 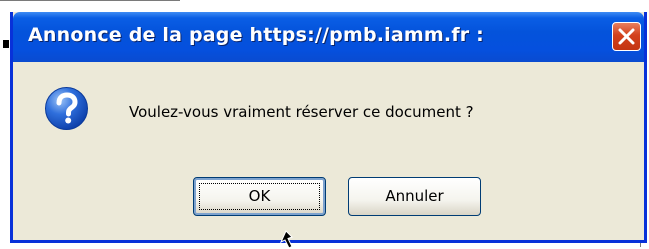 What do you see at coordinates (256, 35) in the screenshot?
I see `dialog-title: Annonce de la page https://pmb.iamm.fr :` at bounding box center [256, 35].